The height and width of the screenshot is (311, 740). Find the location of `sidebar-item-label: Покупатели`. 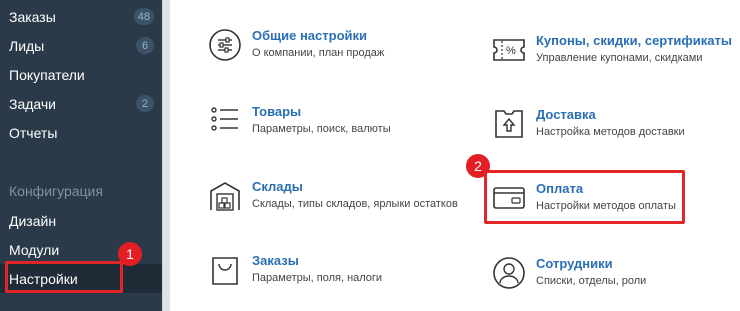

sidebar-item-label: Покупатели is located at coordinates (47, 74).